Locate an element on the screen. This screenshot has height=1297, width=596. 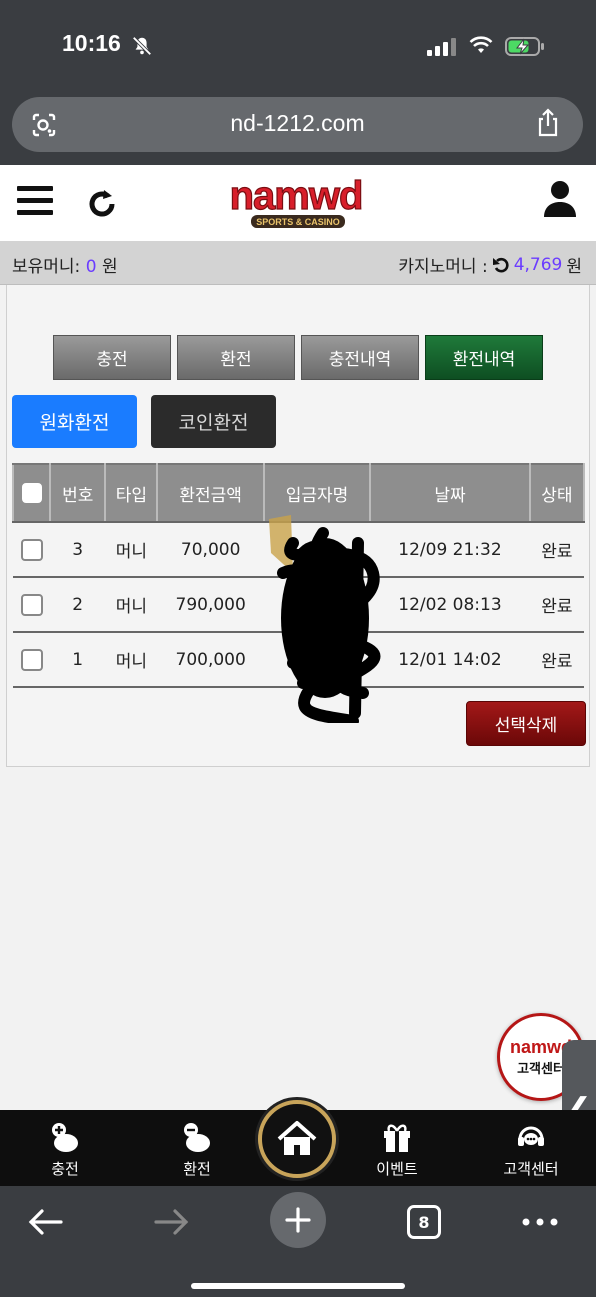
cell-no: 2 is located at coordinates (78, 605).